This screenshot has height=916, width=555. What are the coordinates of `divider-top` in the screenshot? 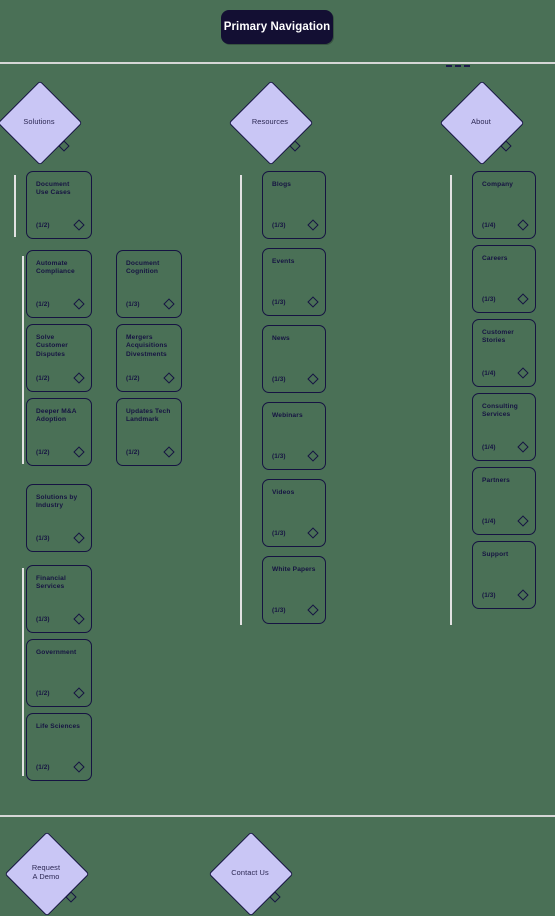 It's located at (277, 63).